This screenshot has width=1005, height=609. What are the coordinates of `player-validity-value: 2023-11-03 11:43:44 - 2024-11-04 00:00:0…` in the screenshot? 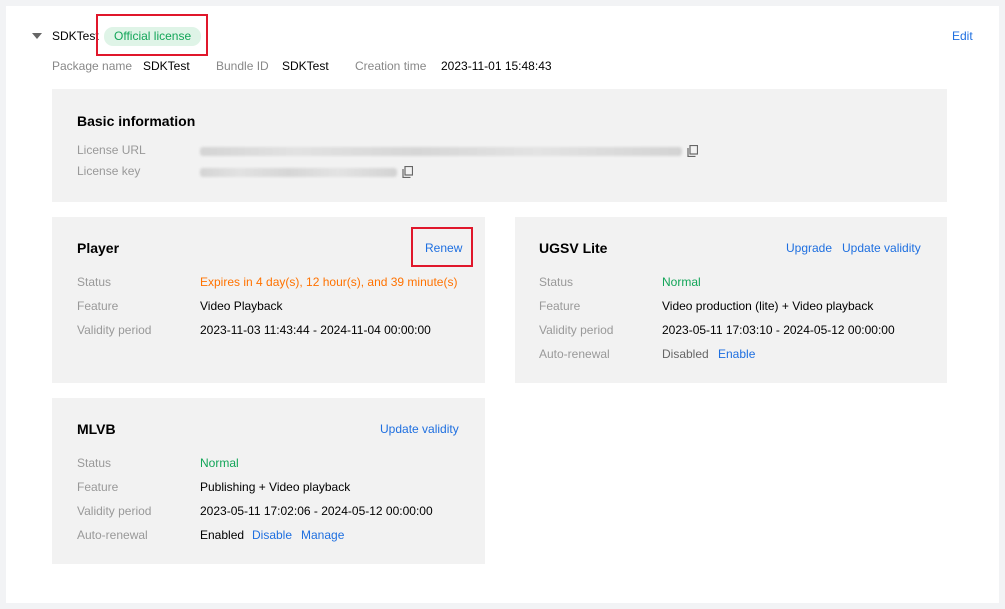 It's located at (315, 330).